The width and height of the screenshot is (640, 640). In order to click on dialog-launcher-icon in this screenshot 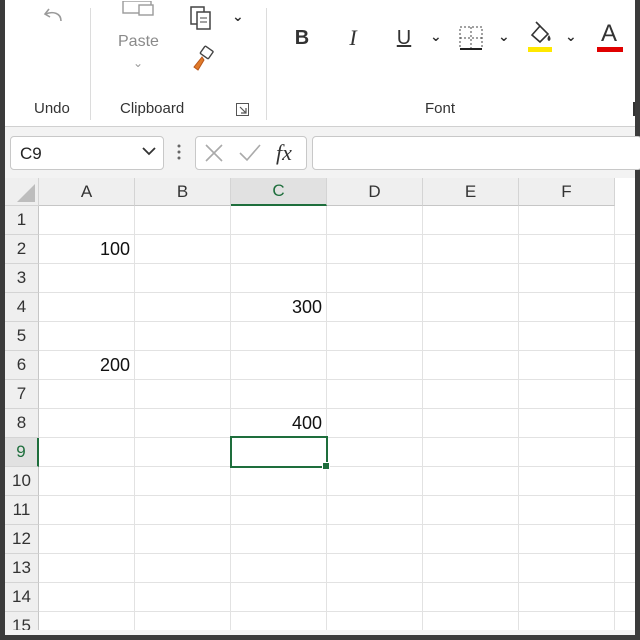, I will do `click(242, 109)`.